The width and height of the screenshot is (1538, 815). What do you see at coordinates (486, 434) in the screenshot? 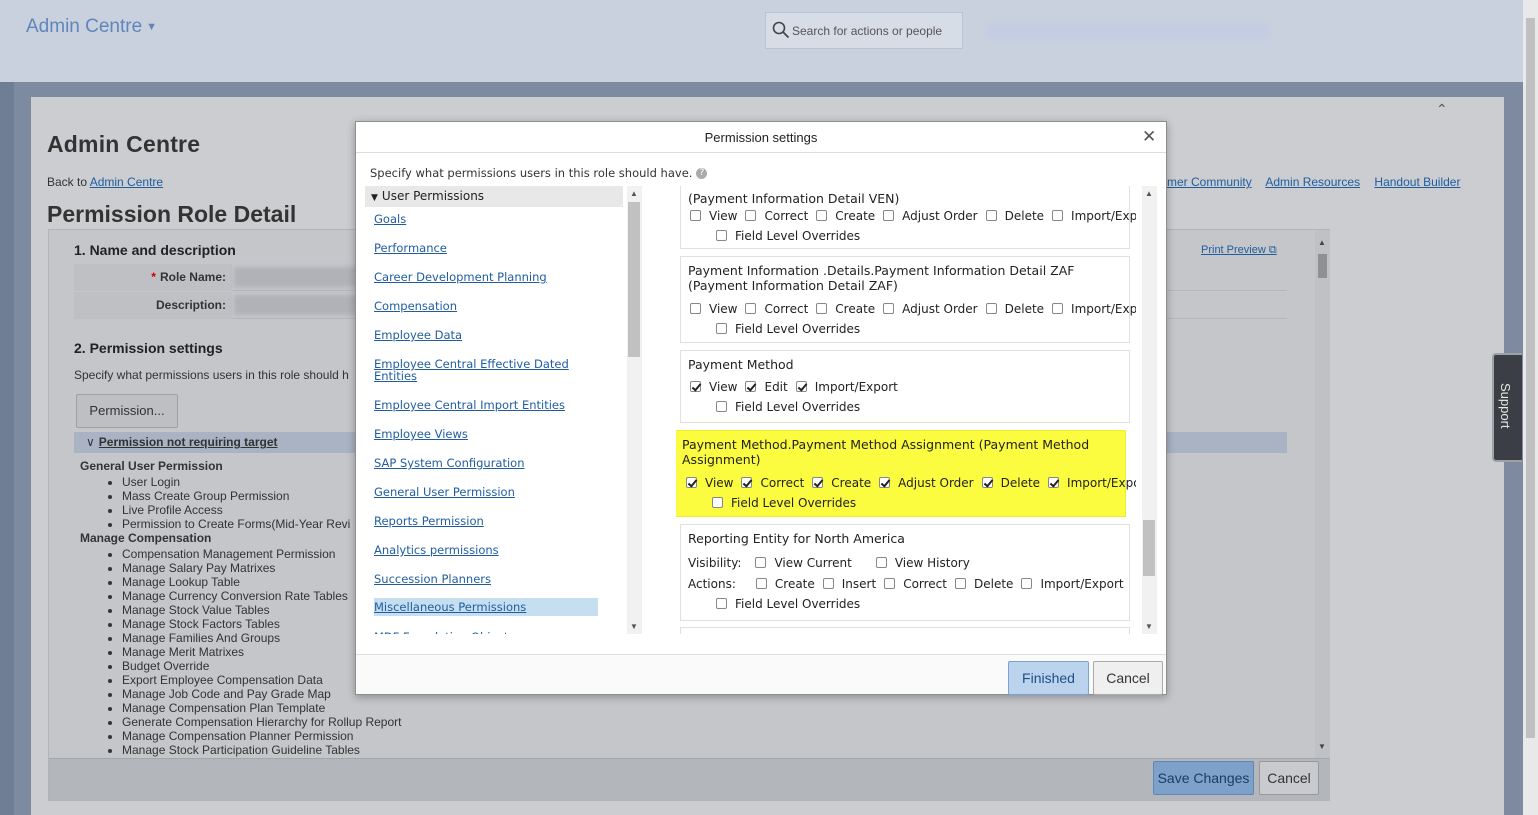
I see `category-employee-views: Employee Views` at bounding box center [486, 434].